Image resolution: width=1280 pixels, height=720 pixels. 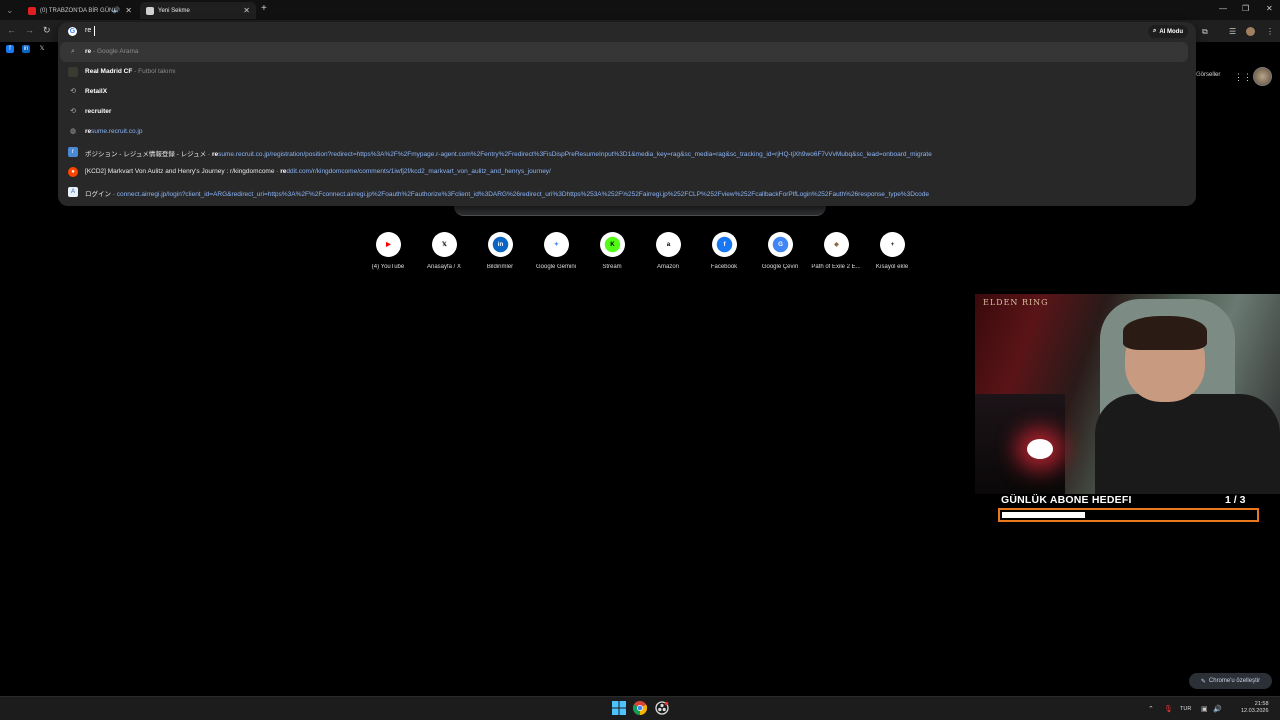 I want to click on reddit-icon: ●, so click(x=73, y=172).